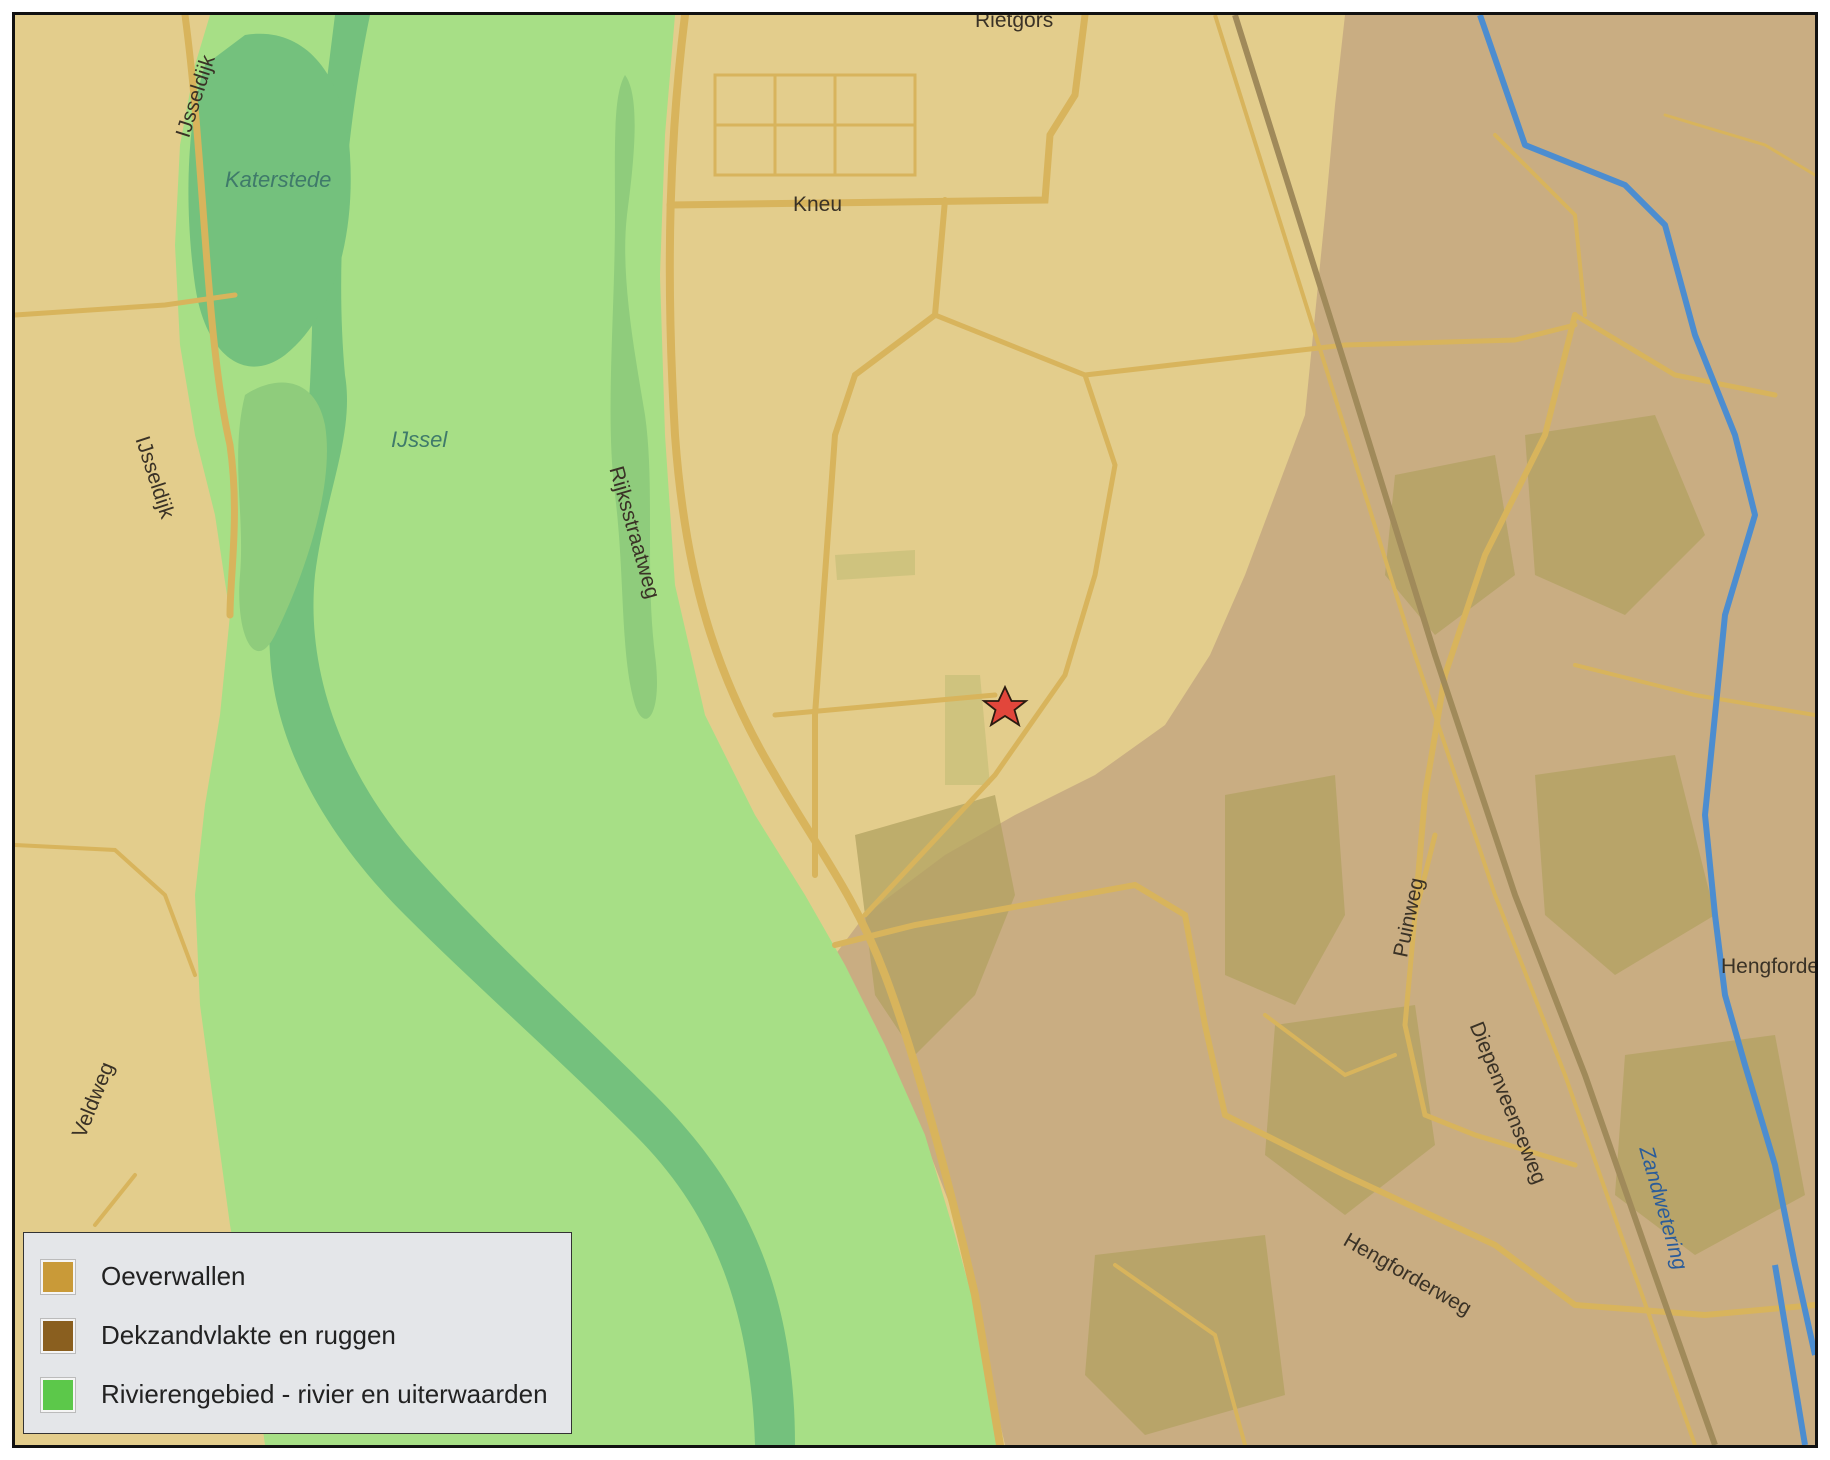 This screenshot has width=1830, height=1460. Describe the element at coordinates (818, 204) in the screenshot. I see `label-kneu: Kneu` at that location.